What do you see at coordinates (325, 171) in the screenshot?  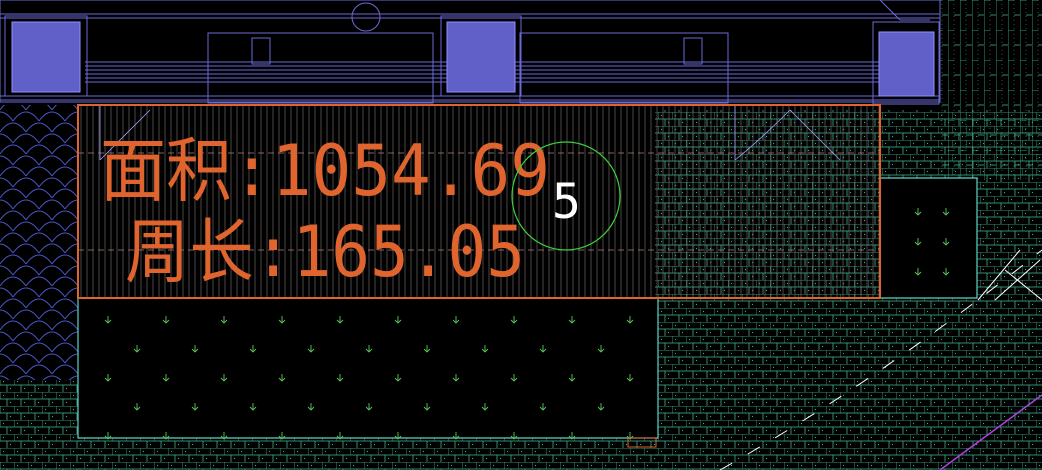 I see `area-label: 面积:1054.69` at bounding box center [325, 171].